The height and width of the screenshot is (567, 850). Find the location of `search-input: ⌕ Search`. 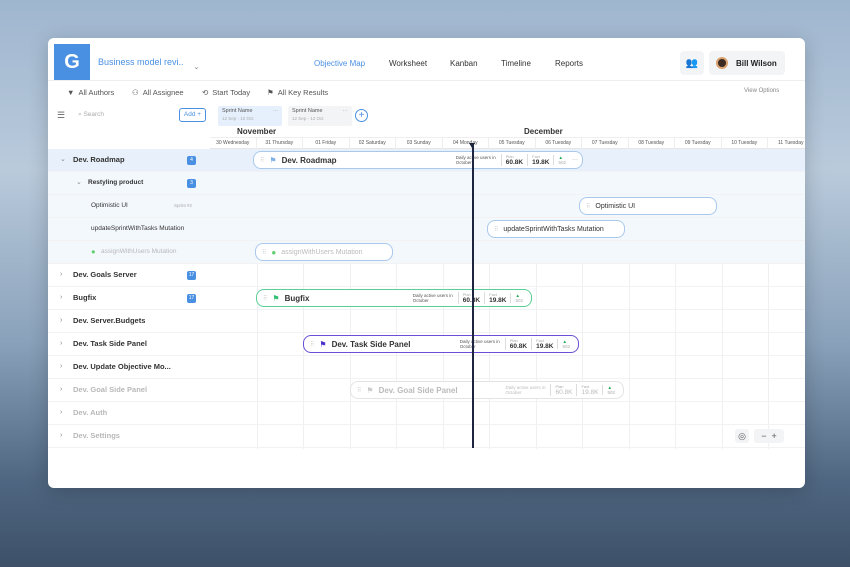

search-input: ⌕ Search is located at coordinates (91, 115).